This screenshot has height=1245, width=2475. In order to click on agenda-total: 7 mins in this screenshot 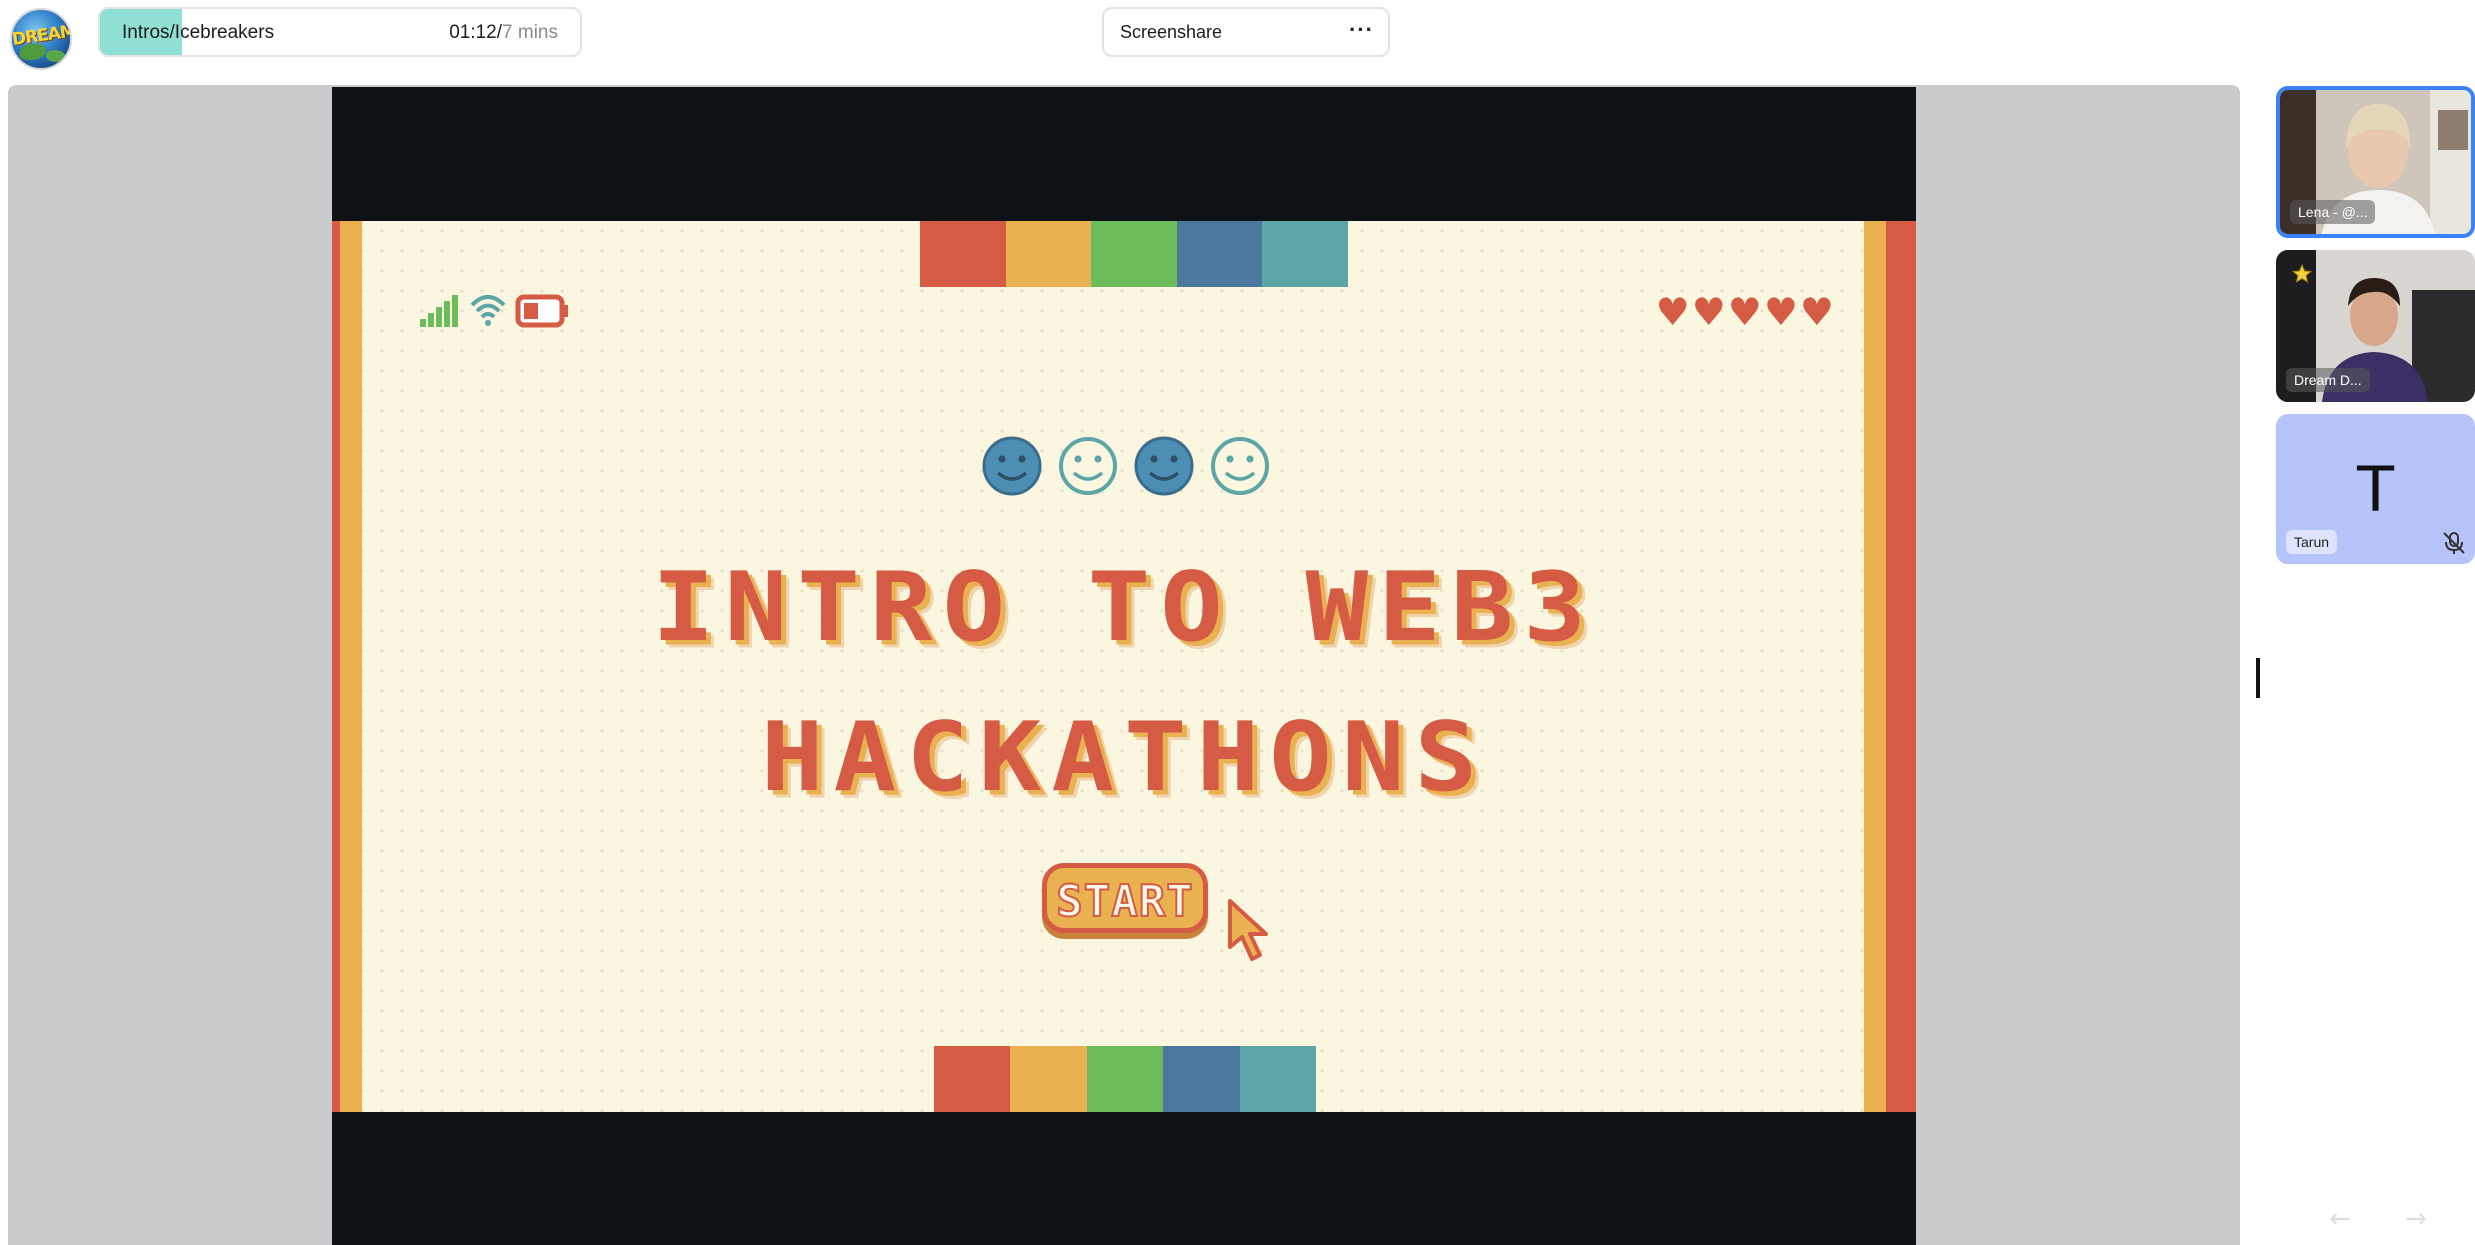, I will do `click(530, 32)`.